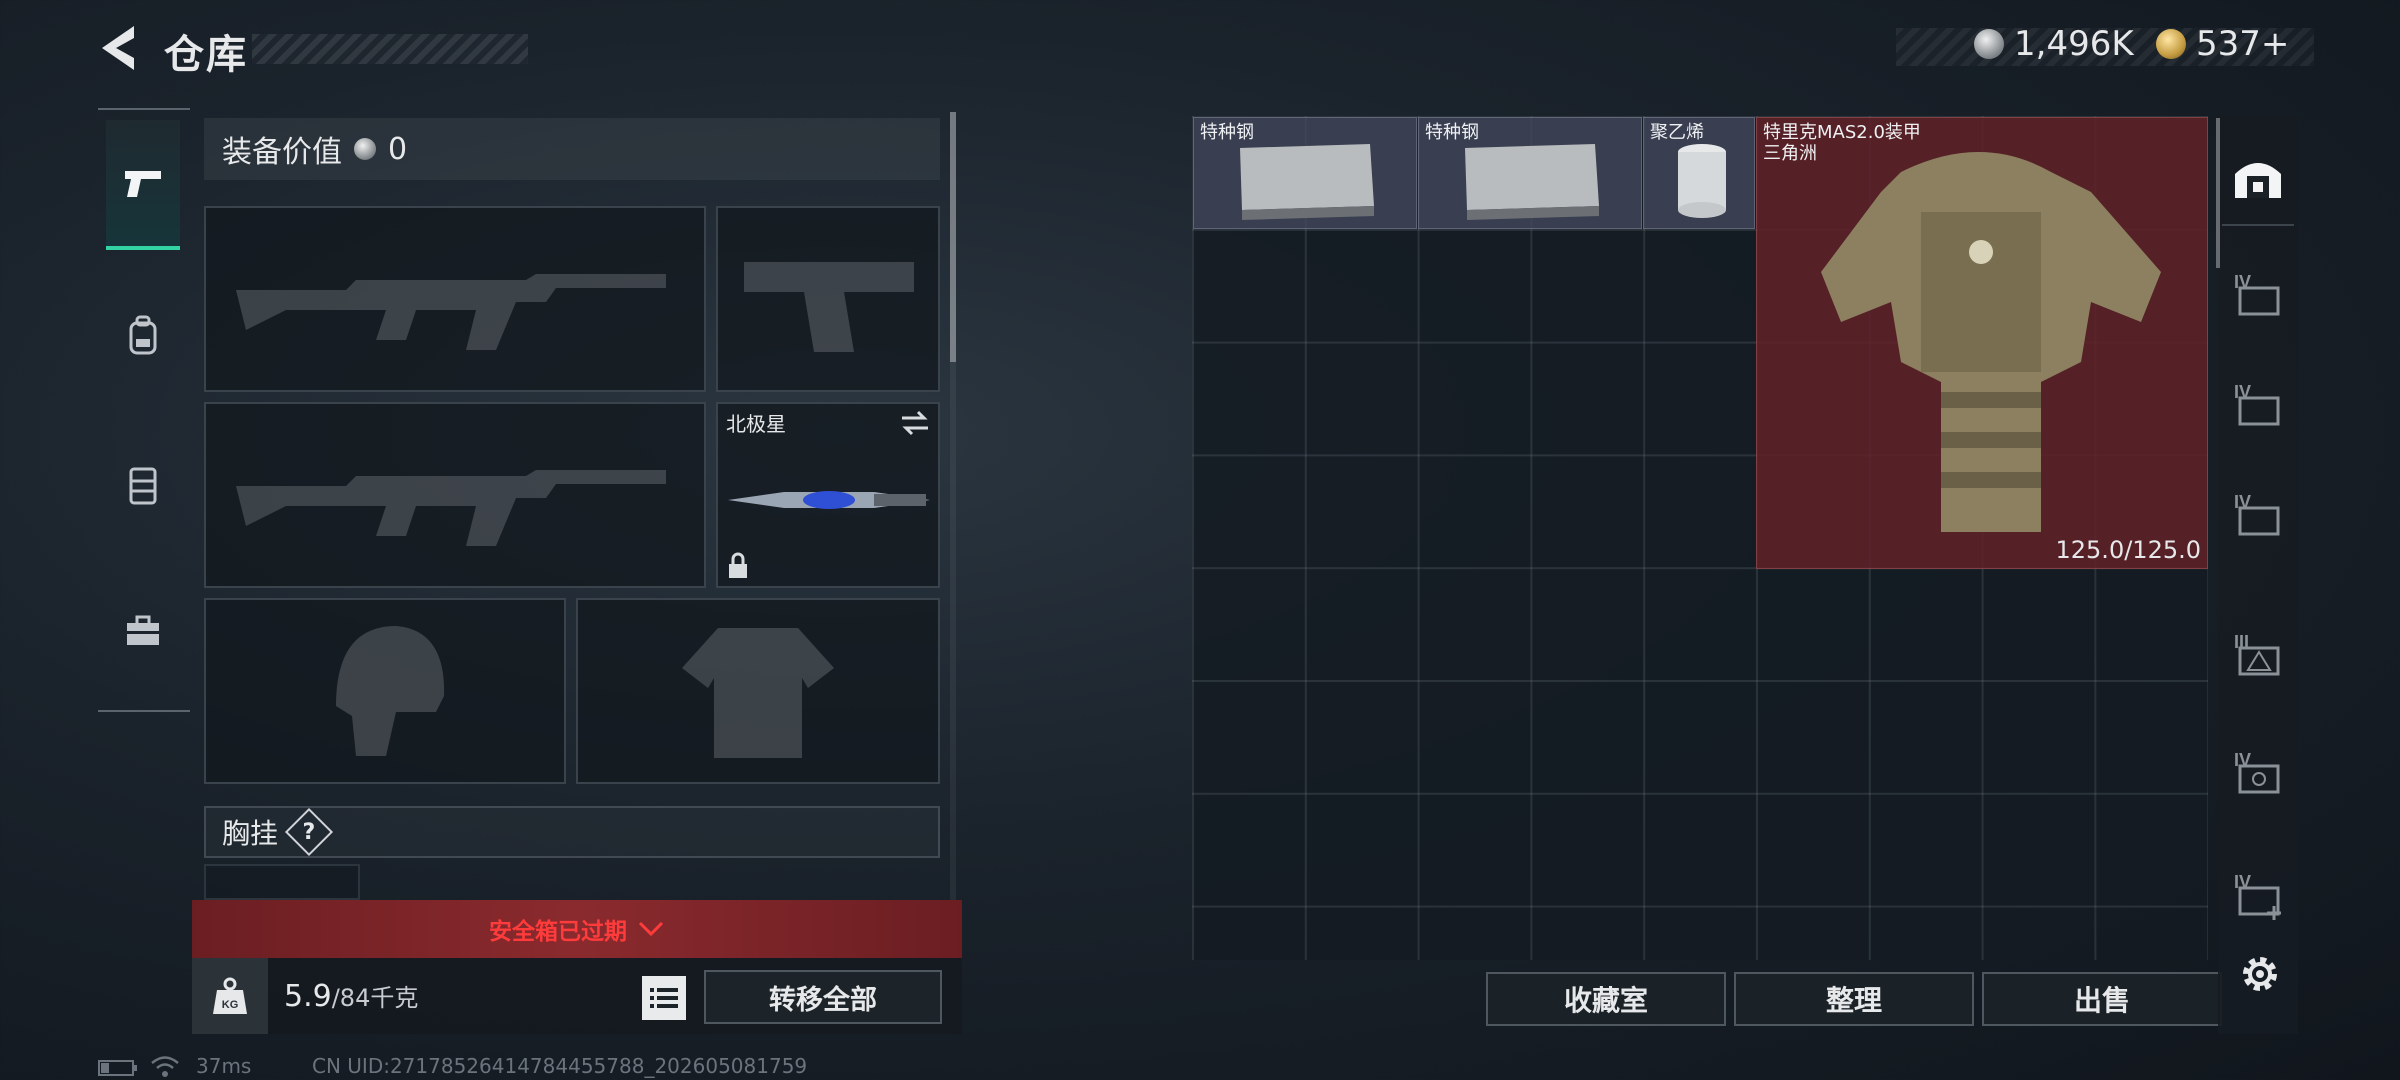 The height and width of the screenshot is (1080, 2400). Describe the element at coordinates (756, 424) in the screenshot. I see `melee-item-name: 北极星` at that location.